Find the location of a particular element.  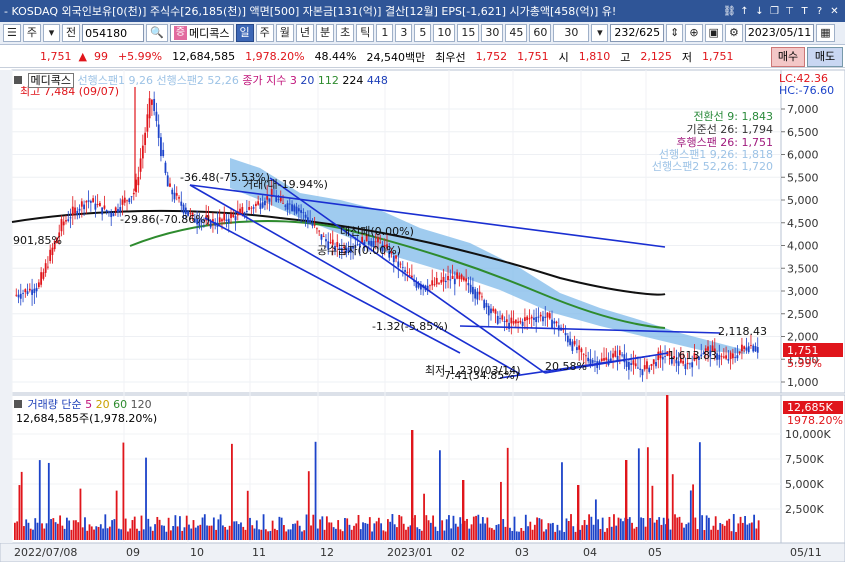

stock-name-field: 증 메디콕스 is located at coordinates (201, 33).